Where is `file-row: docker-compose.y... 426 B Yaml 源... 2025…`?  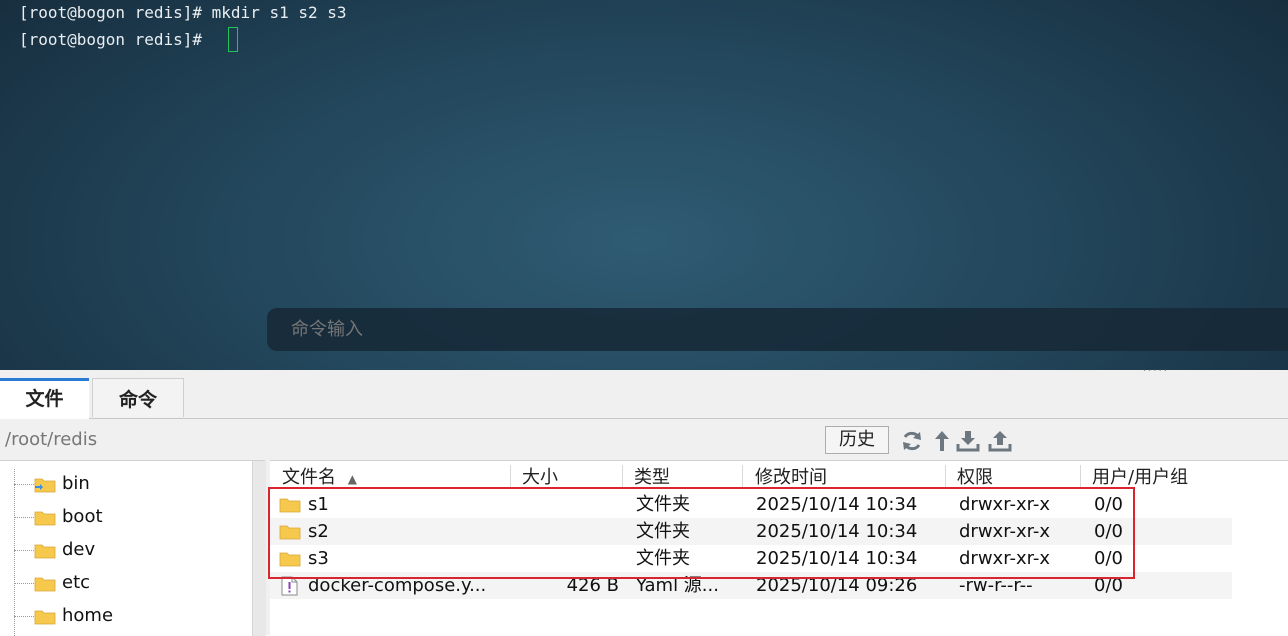 file-row: docker-compose.y... 426 B Yaml 源... 2025… is located at coordinates (751, 585).